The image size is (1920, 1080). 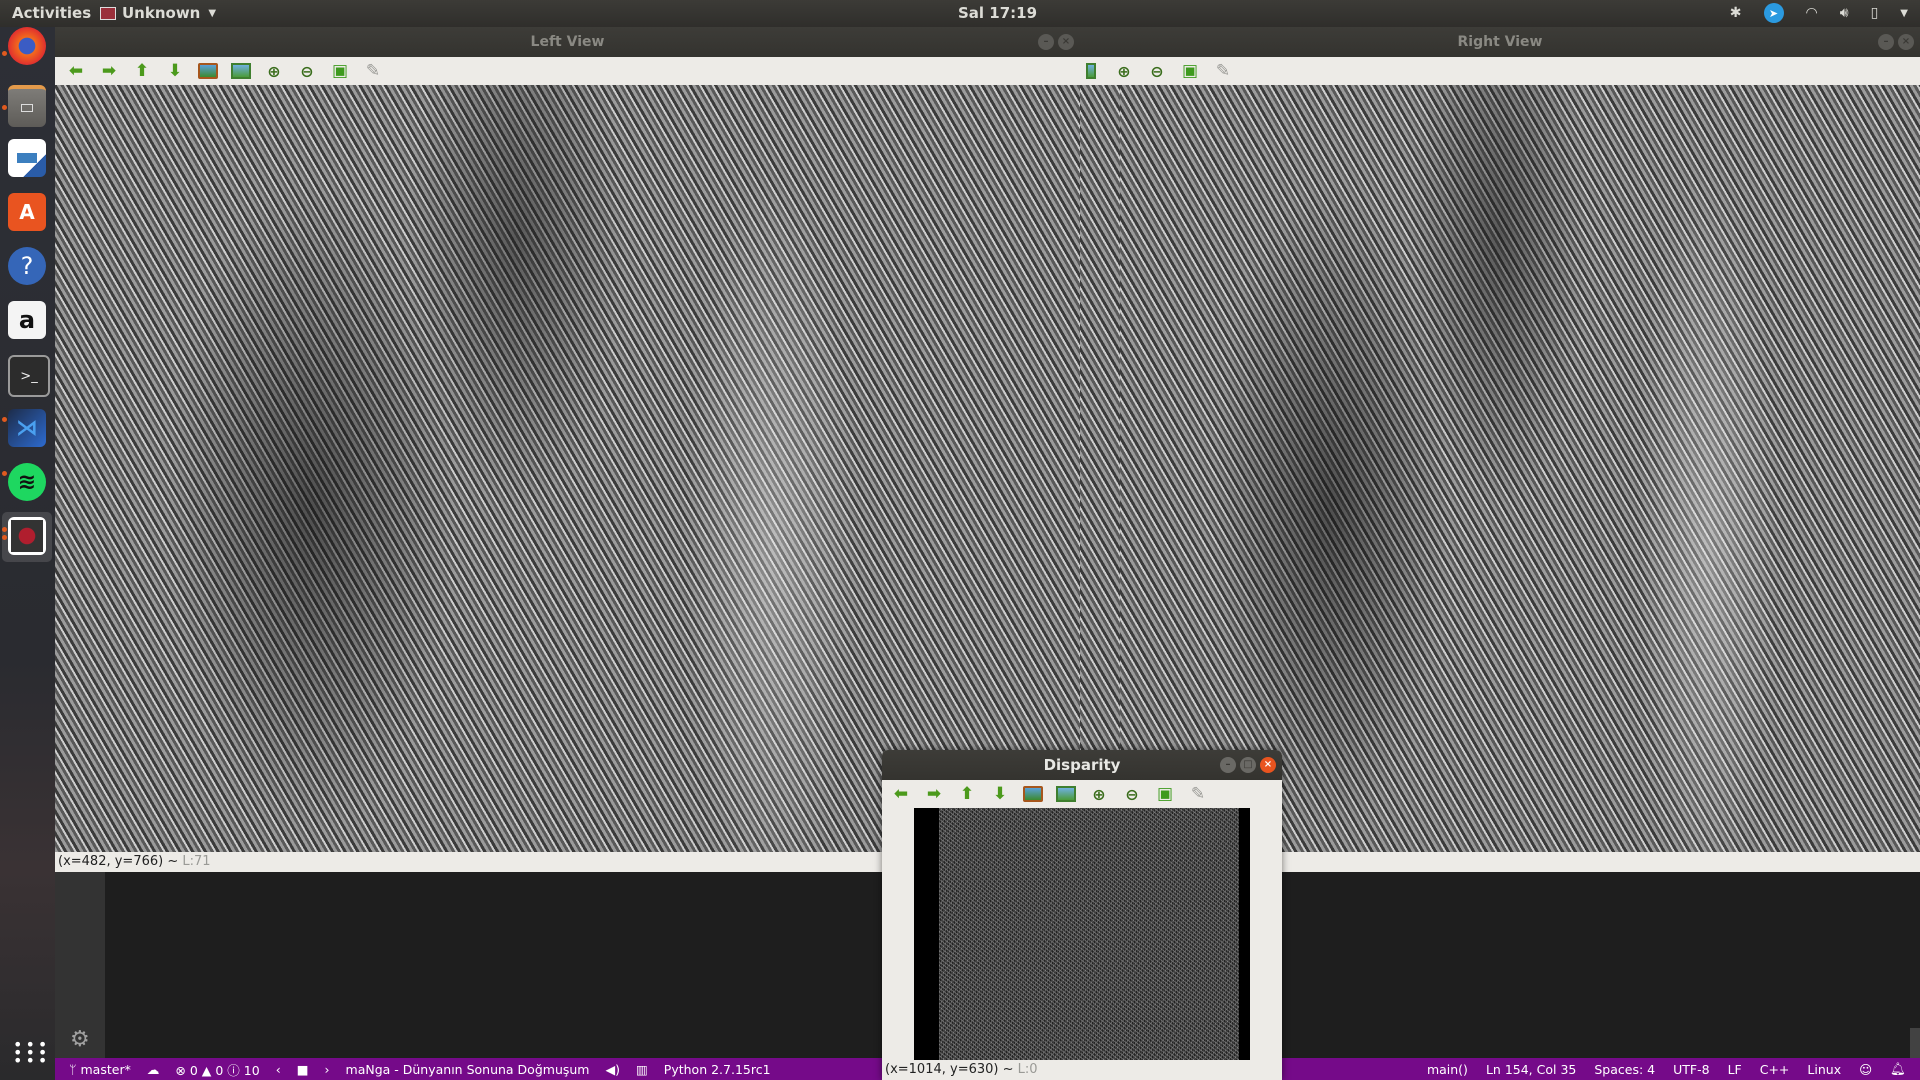 What do you see at coordinates (1082, 765) in the screenshot?
I see `disparity-titlebar: Disparity – □ ×` at bounding box center [1082, 765].